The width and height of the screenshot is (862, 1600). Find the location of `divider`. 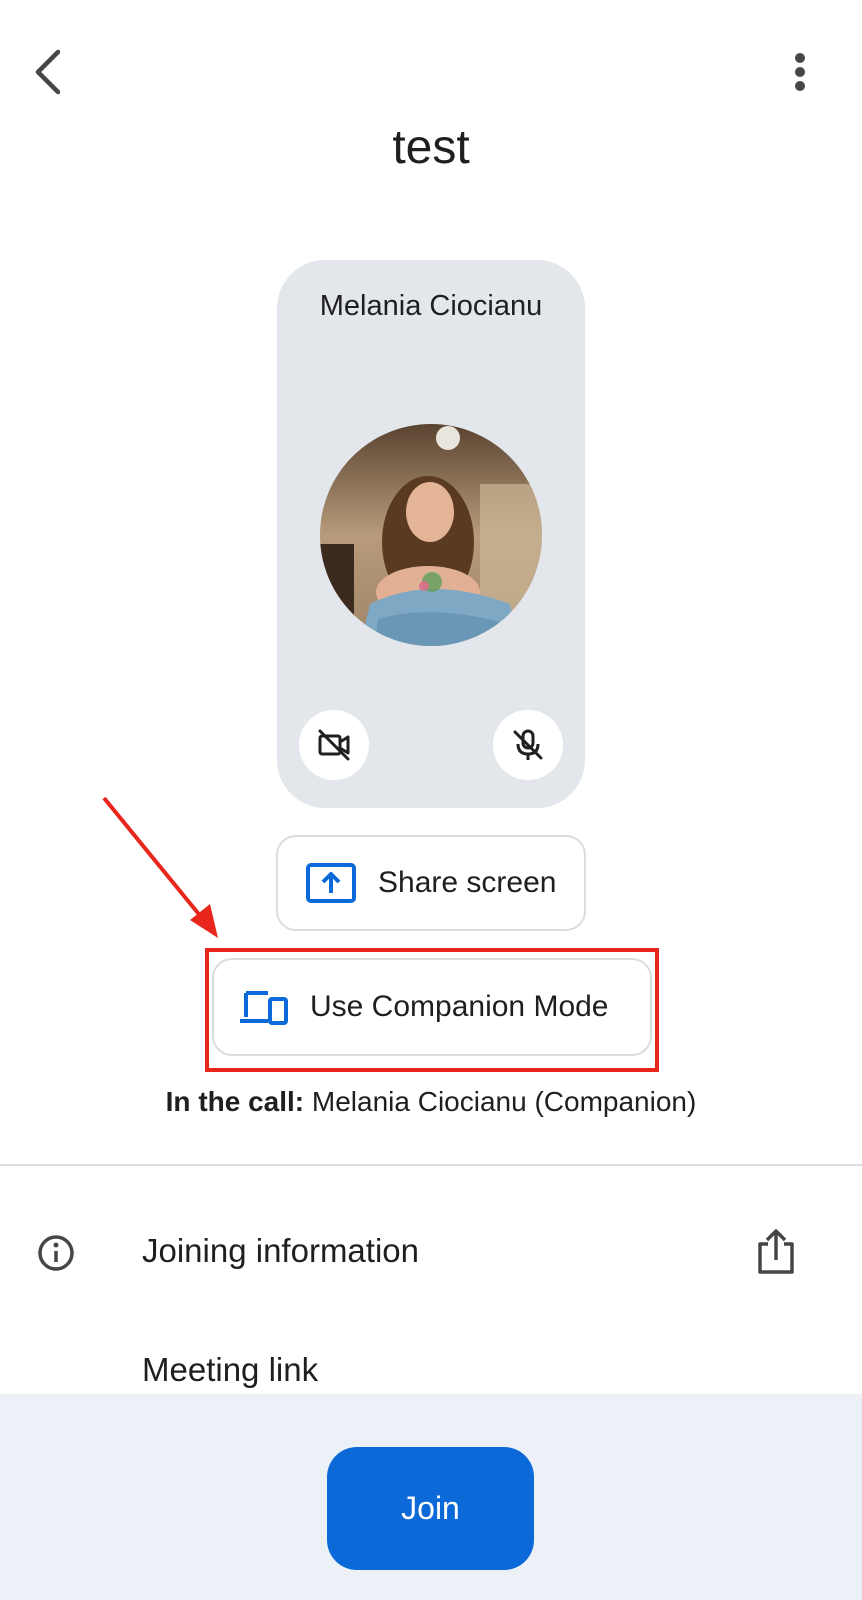

divider is located at coordinates (431, 1165).